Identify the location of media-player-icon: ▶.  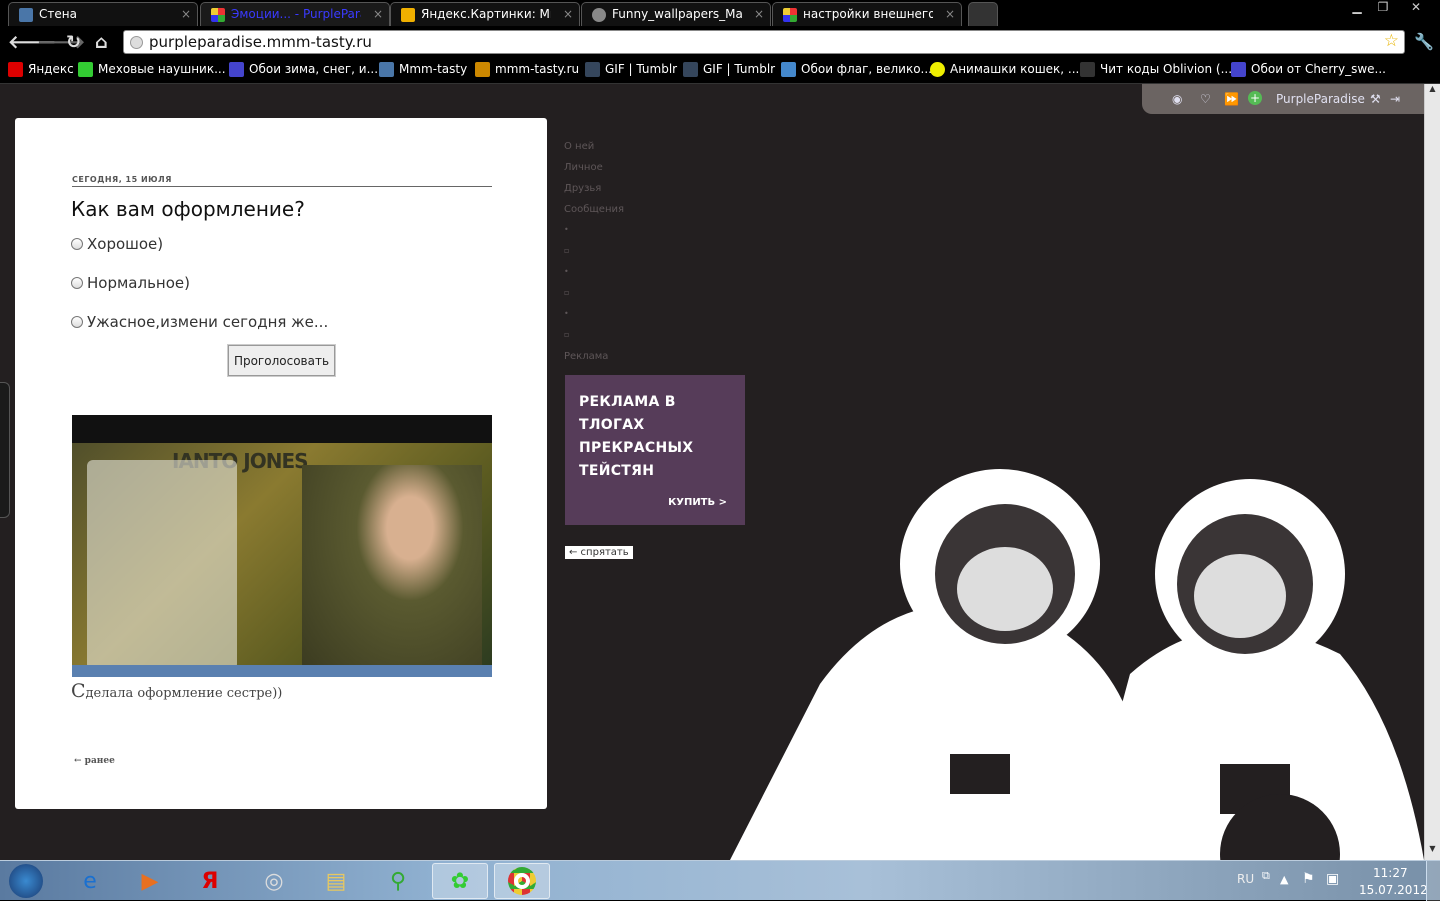
(150, 881).